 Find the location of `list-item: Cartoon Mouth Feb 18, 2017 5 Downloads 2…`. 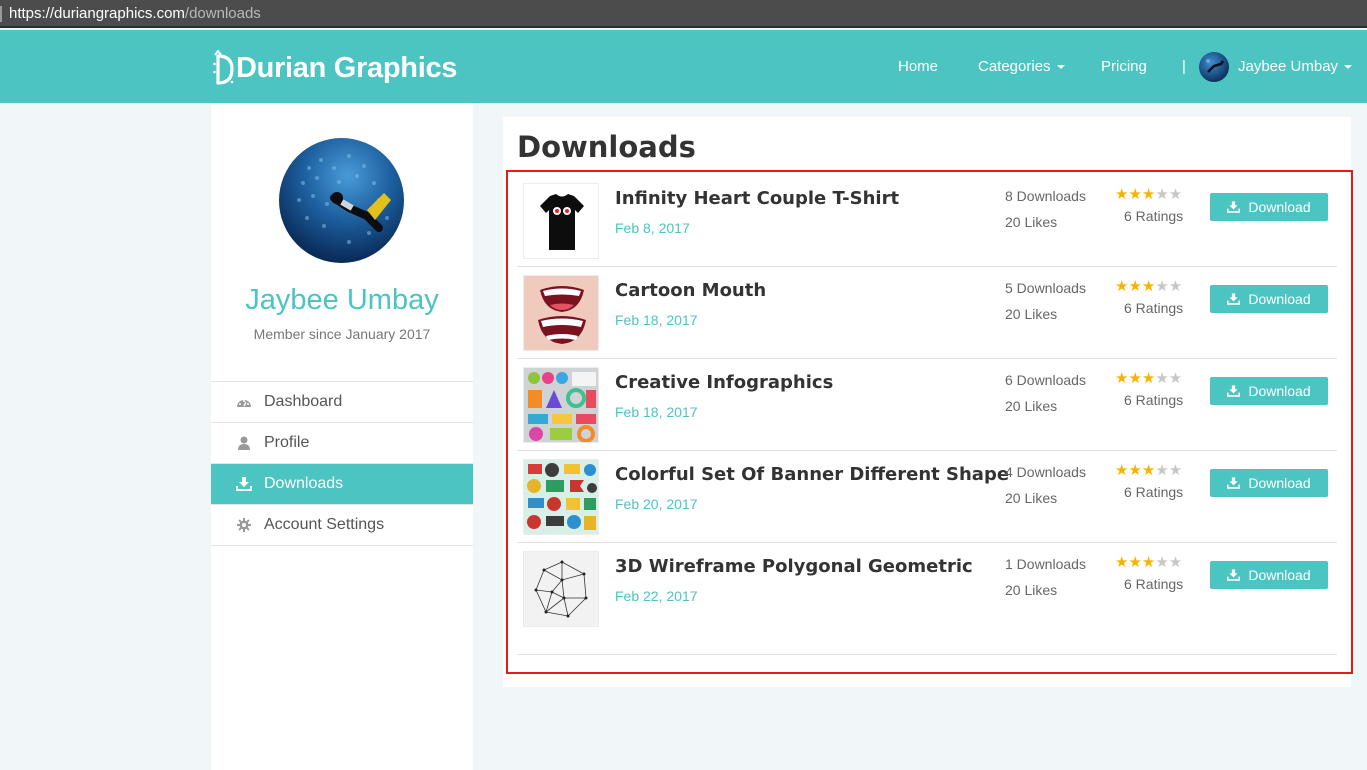

list-item: Cartoon Mouth Feb 18, 2017 5 Downloads 2… is located at coordinates (927, 313).